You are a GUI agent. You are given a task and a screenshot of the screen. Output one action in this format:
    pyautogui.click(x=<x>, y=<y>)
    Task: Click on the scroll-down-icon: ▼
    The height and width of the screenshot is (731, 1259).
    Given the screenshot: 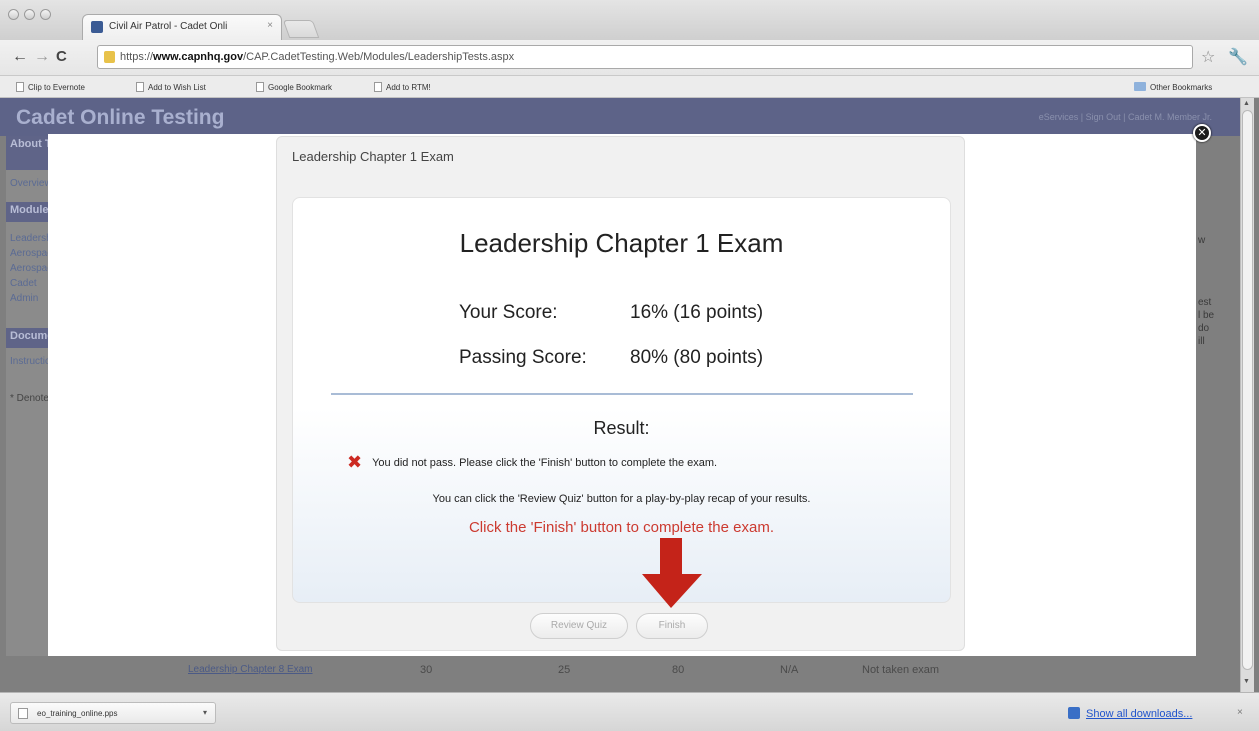 What is the action you would take?
    pyautogui.click(x=1246, y=681)
    